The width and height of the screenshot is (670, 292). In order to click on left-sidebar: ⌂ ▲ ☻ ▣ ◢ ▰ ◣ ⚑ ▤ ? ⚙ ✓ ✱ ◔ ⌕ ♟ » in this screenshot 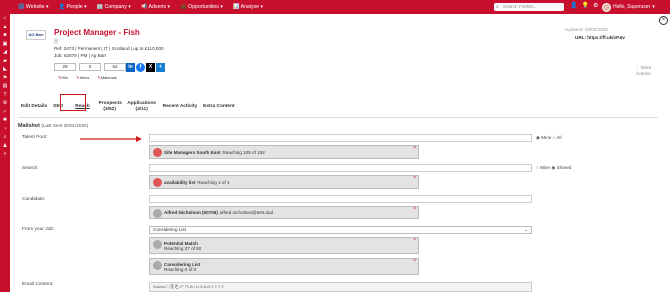, I will do `click(5, 153)`.